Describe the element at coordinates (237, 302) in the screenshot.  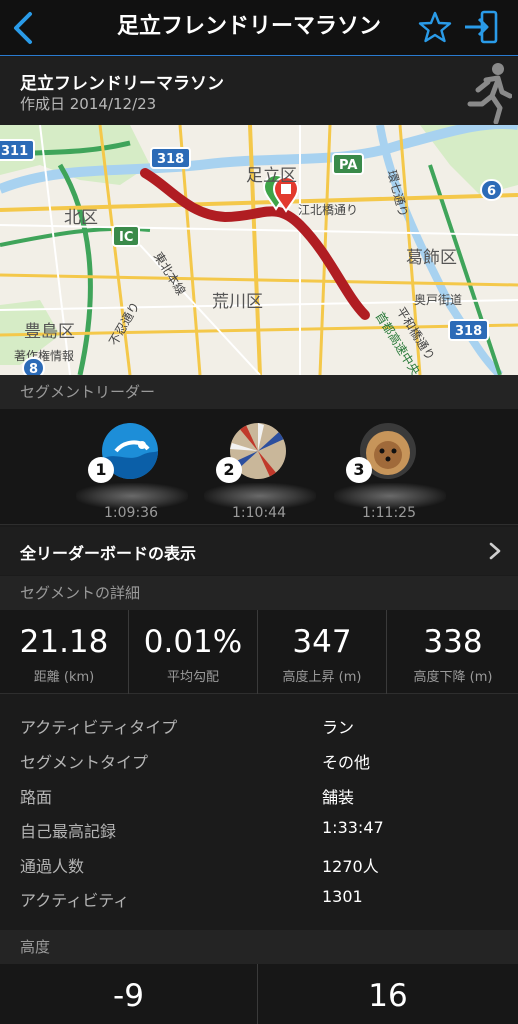
I see `map-label-arakawa: 荒川区` at that location.